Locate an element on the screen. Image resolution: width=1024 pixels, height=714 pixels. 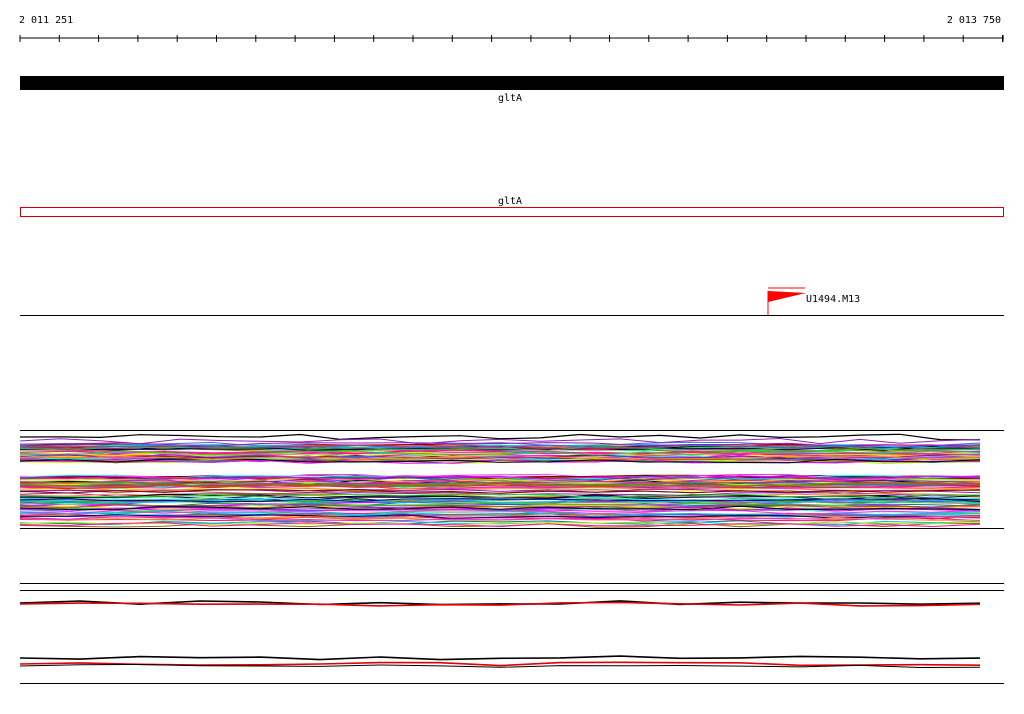
feature-marker-track: U1494.M13 is located at coordinates (512, 301).